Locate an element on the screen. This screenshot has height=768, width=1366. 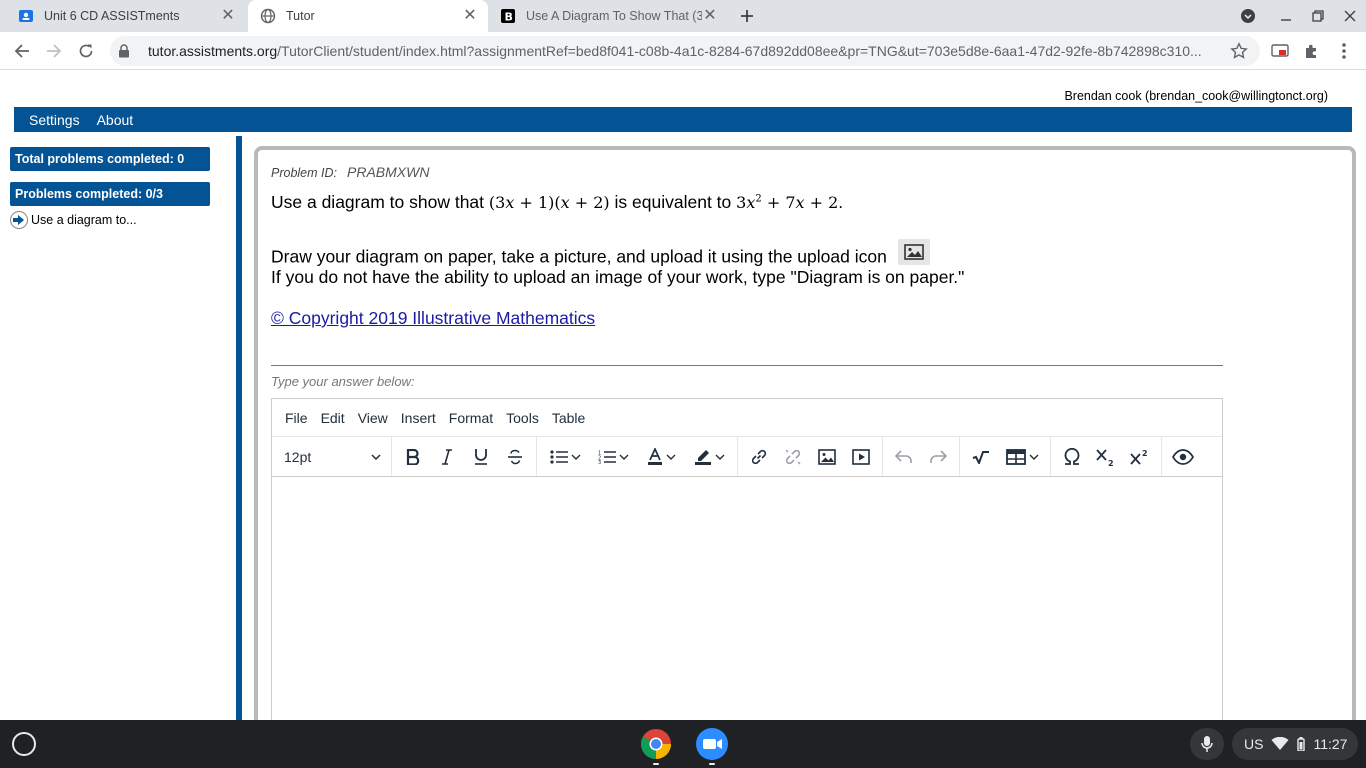
menu-file: File is located at coordinates (296, 418).